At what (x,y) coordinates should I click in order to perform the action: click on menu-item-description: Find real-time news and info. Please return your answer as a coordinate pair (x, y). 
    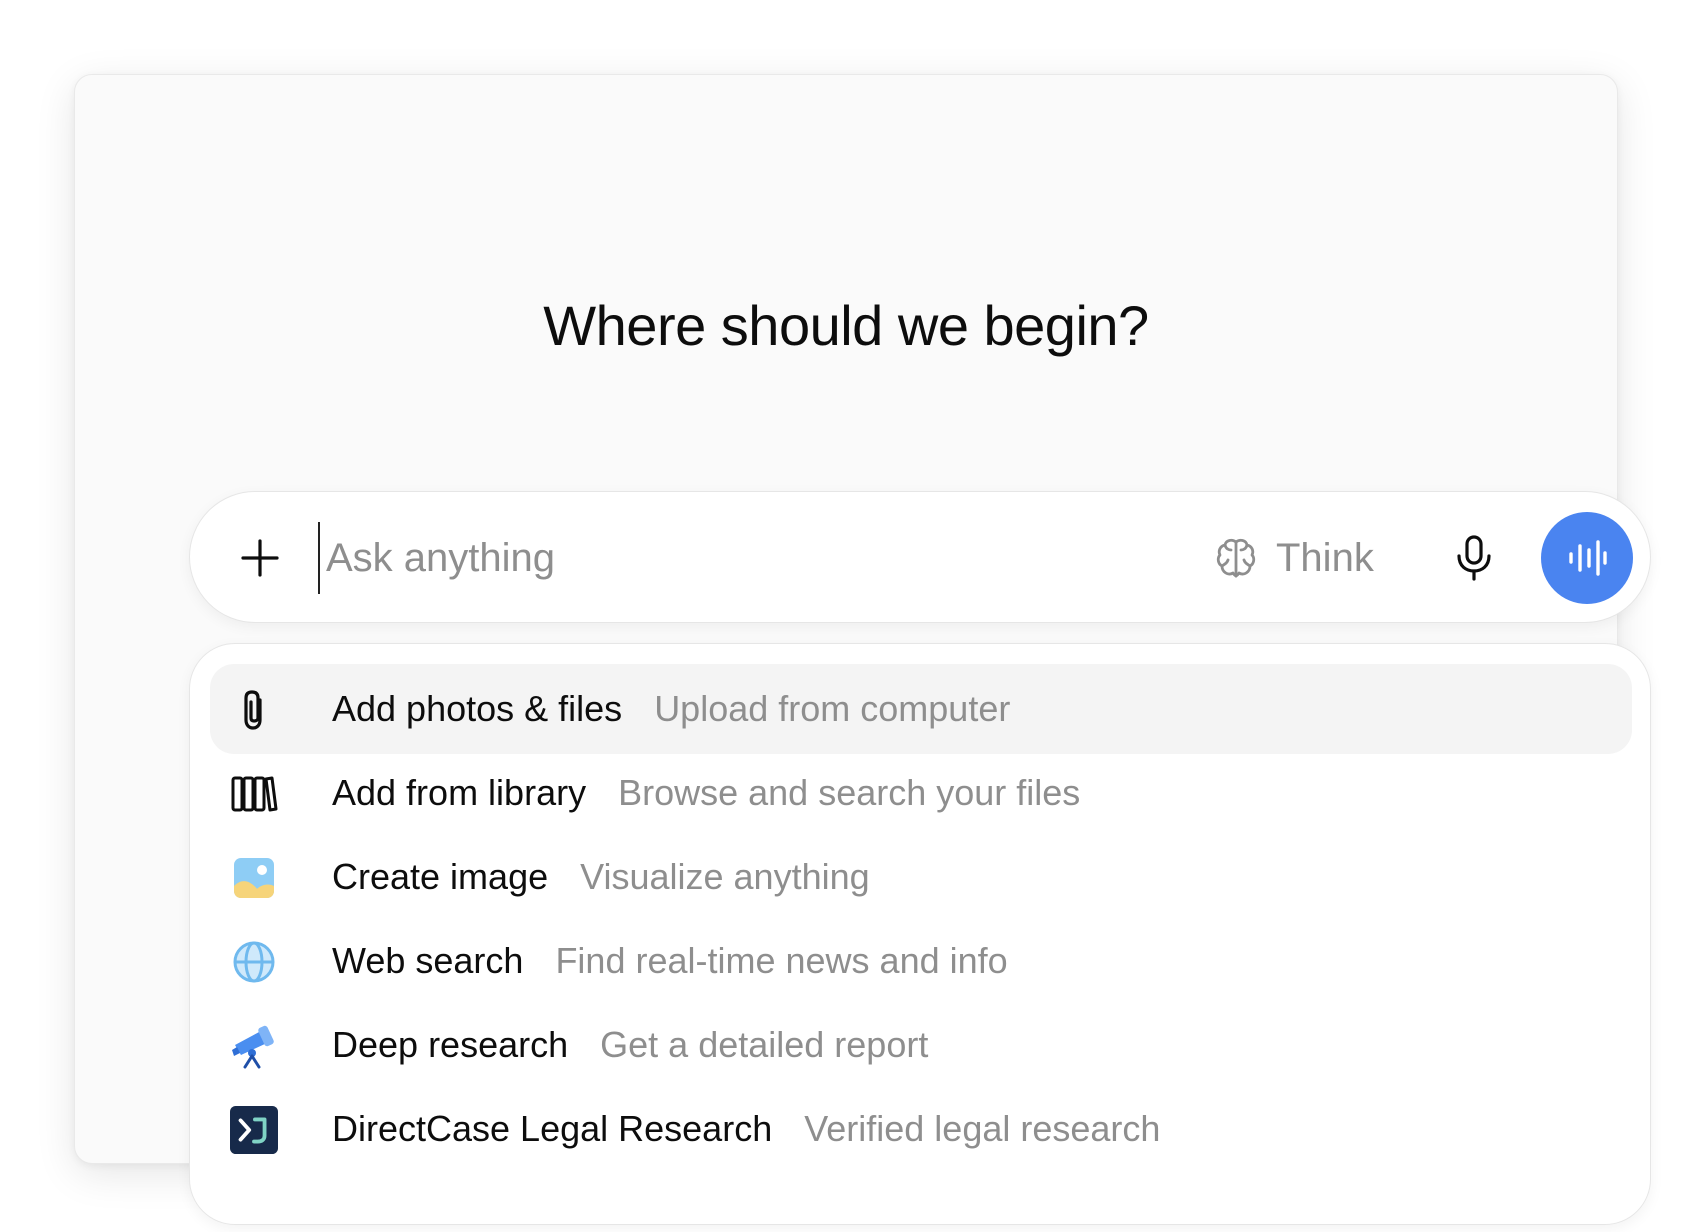
    Looking at the image, I should click on (781, 960).